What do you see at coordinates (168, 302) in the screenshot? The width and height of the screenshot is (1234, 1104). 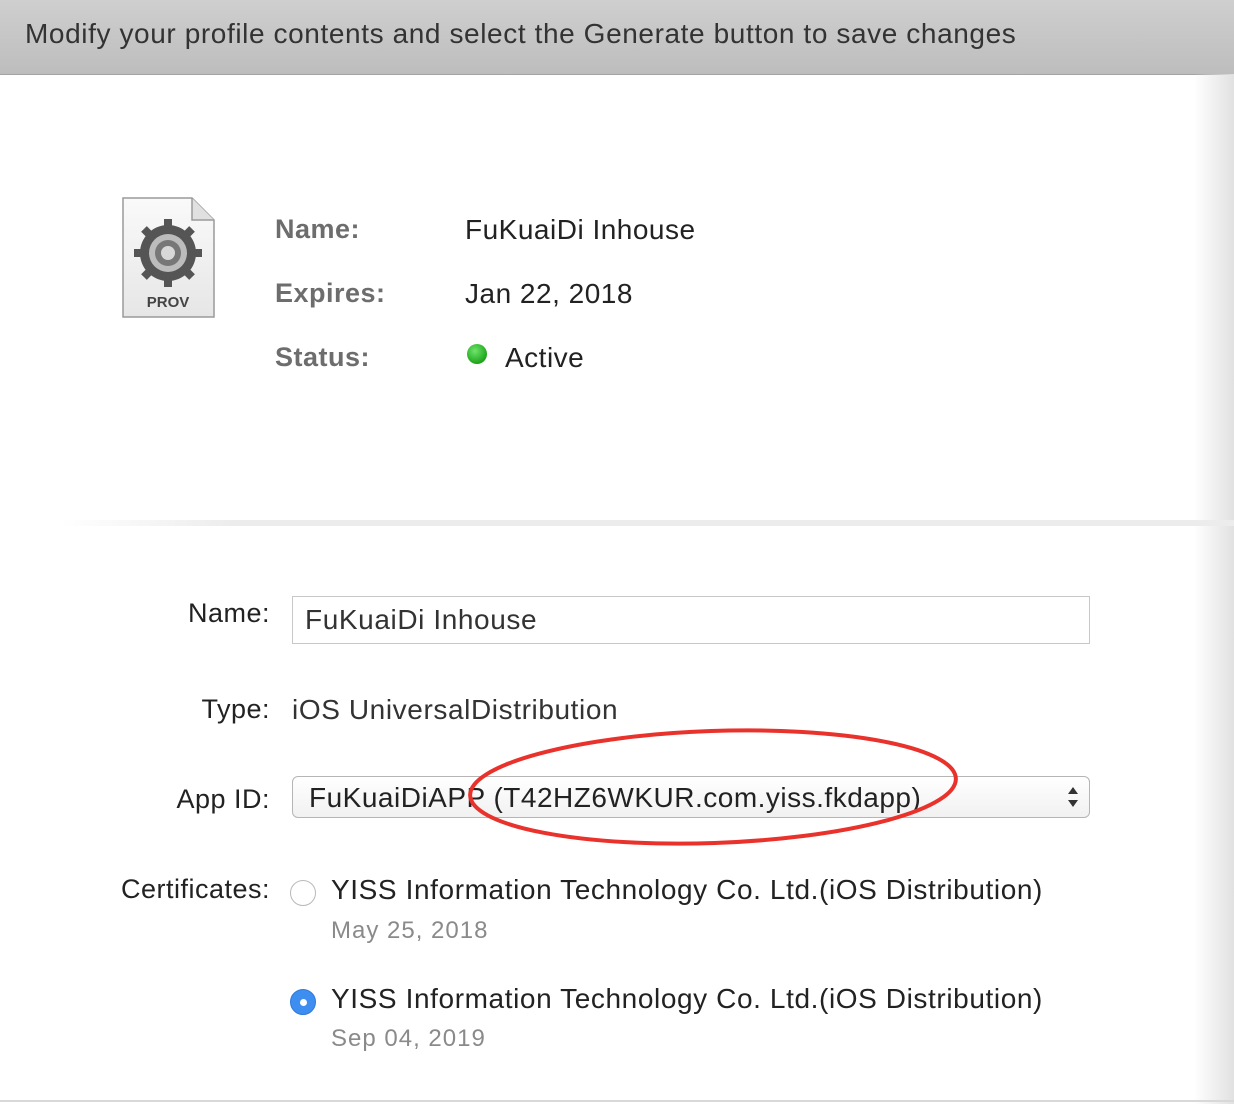 I see `prov-icon-label: PROV` at bounding box center [168, 302].